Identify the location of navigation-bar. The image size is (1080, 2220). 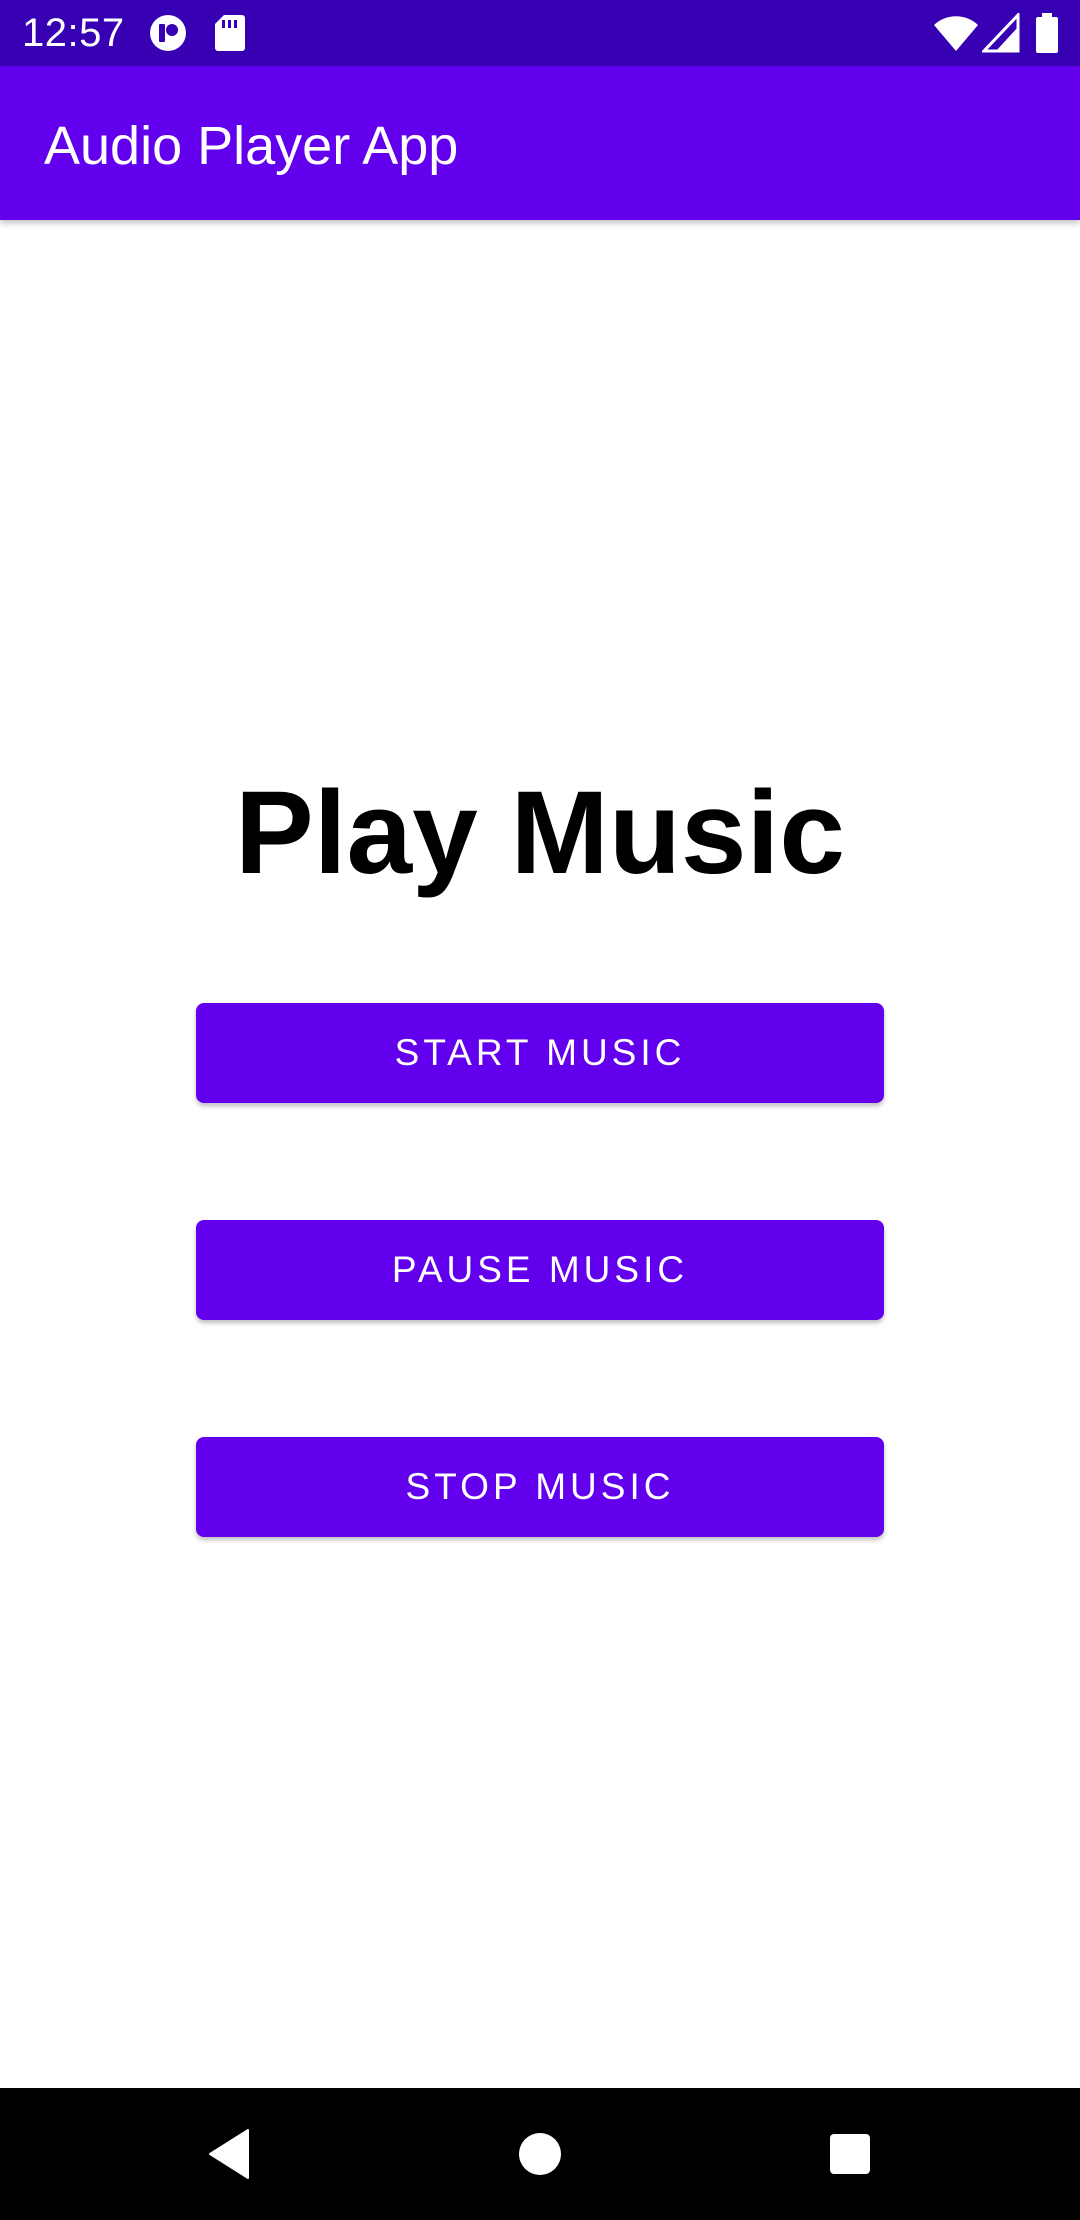
(540, 2154).